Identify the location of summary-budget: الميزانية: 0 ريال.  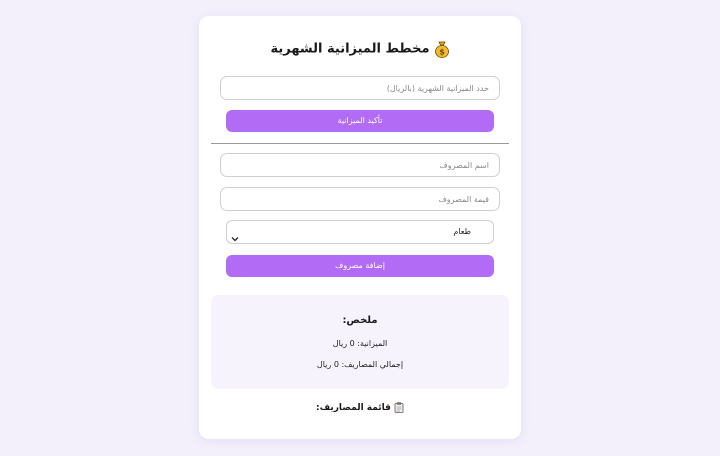
(360, 343).